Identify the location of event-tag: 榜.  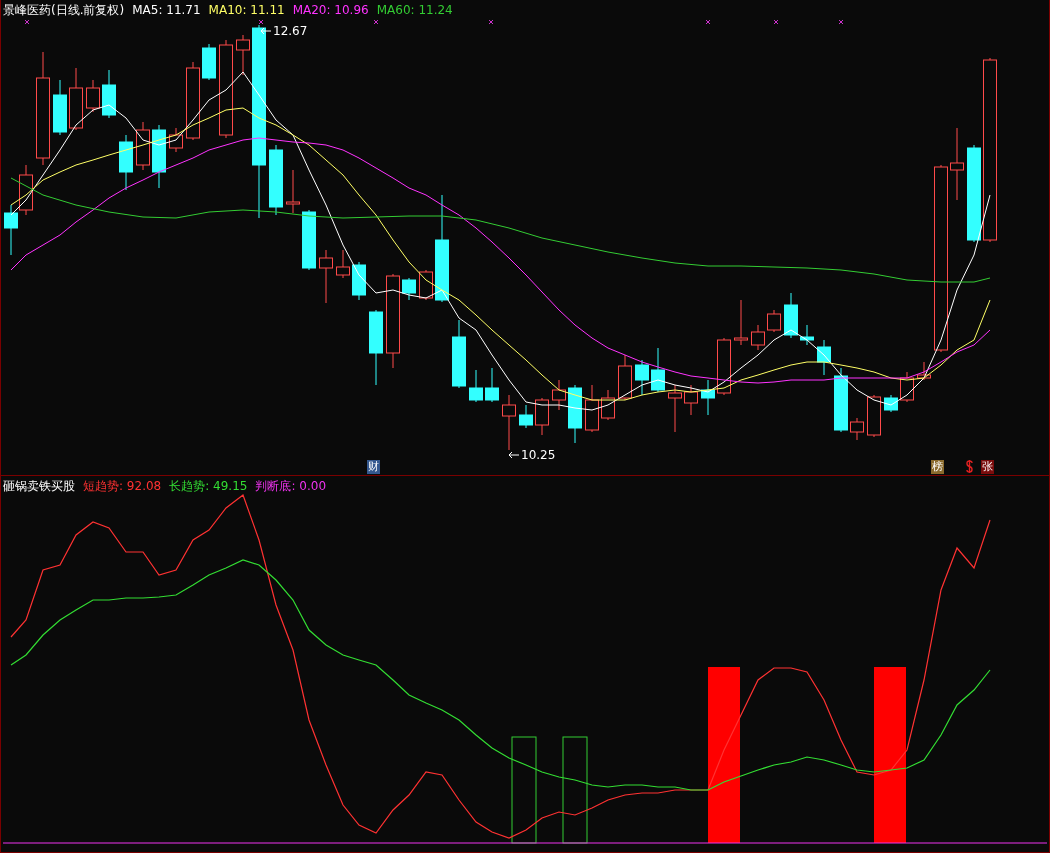
(937, 467).